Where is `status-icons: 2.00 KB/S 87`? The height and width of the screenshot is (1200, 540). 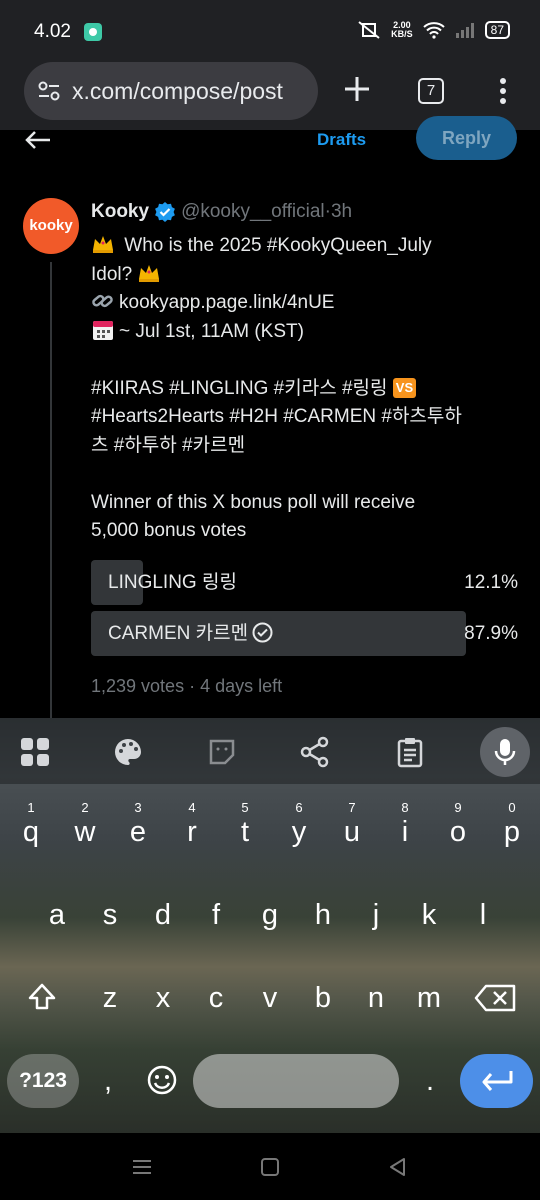 status-icons: 2.00 KB/S 87 is located at coordinates (433, 30).